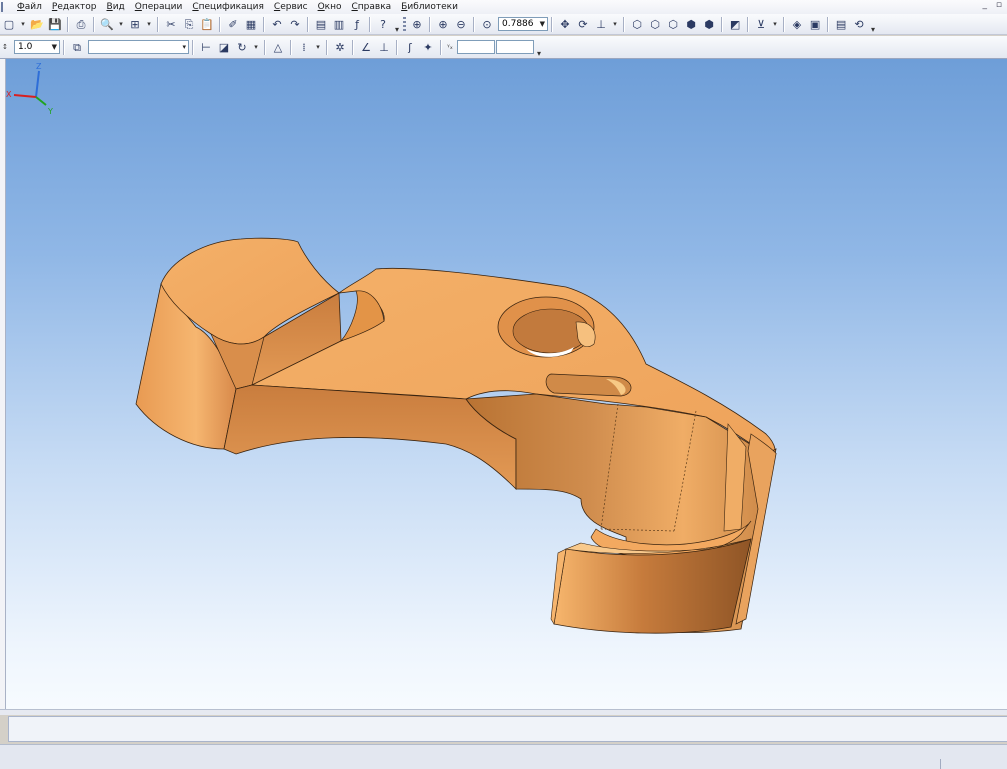  What do you see at coordinates (278, 47) in the screenshot?
I see `triangle-icon: △` at bounding box center [278, 47].